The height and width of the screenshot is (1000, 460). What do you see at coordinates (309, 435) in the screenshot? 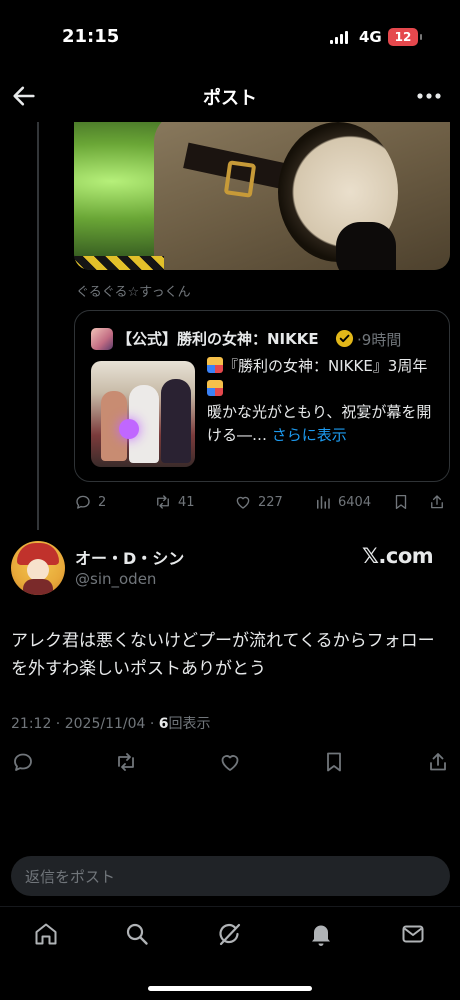
I see `show-more-link: さらに表示` at bounding box center [309, 435].